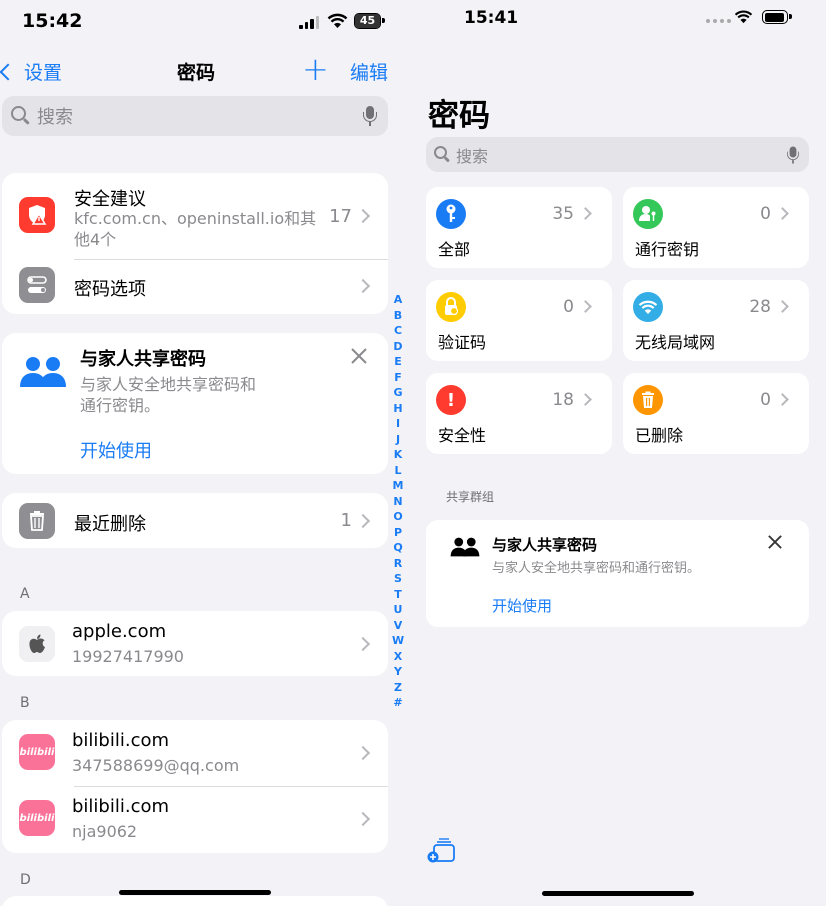 The height and width of the screenshot is (906, 826). Describe the element at coordinates (25, 880) in the screenshot. I see `section-letter-d: D` at that location.